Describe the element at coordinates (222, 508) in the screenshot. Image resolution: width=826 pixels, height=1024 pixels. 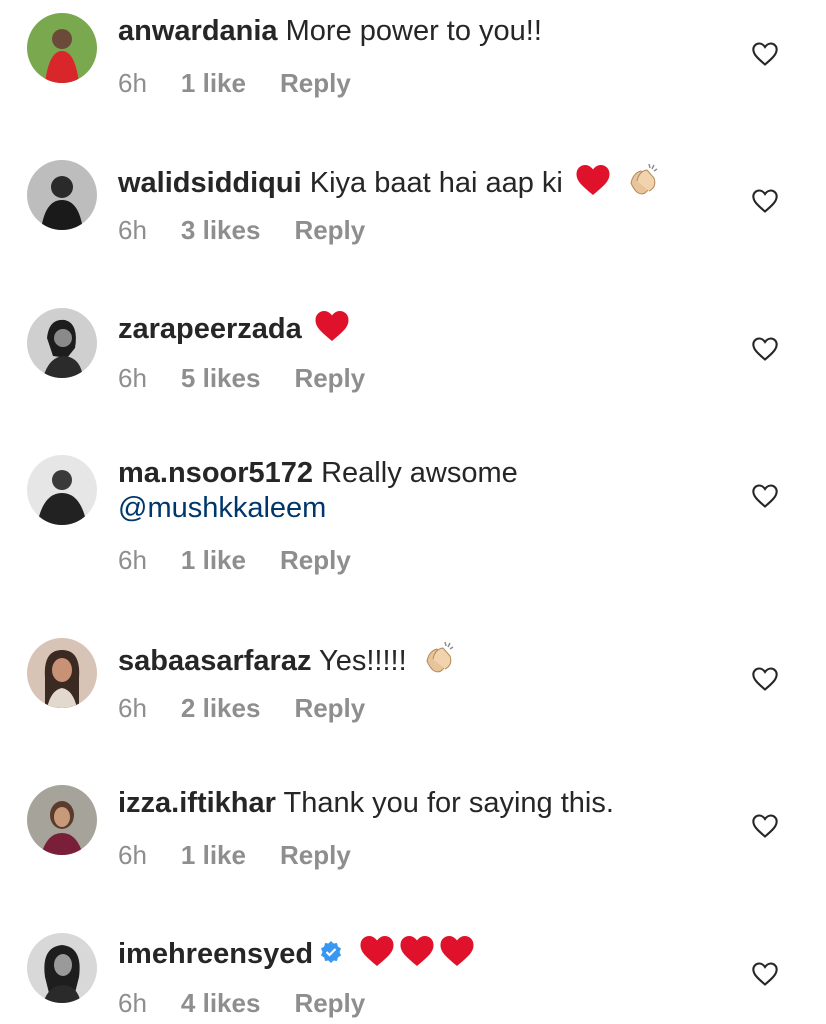
I see `comment-mention-link: @mushkkaleem` at that location.